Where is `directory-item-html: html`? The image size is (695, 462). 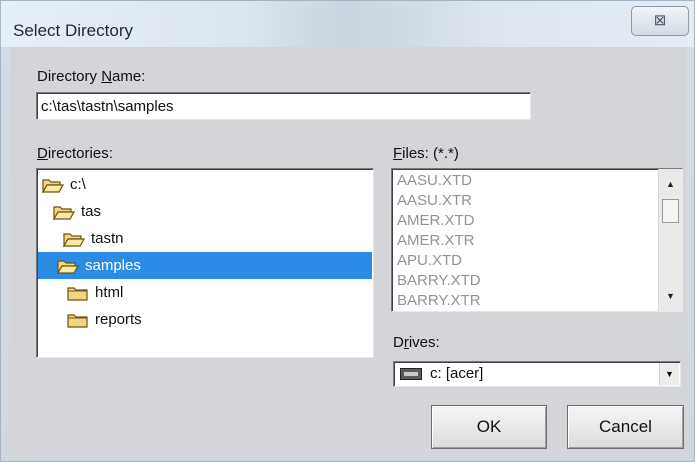 directory-item-html: html is located at coordinates (95, 292).